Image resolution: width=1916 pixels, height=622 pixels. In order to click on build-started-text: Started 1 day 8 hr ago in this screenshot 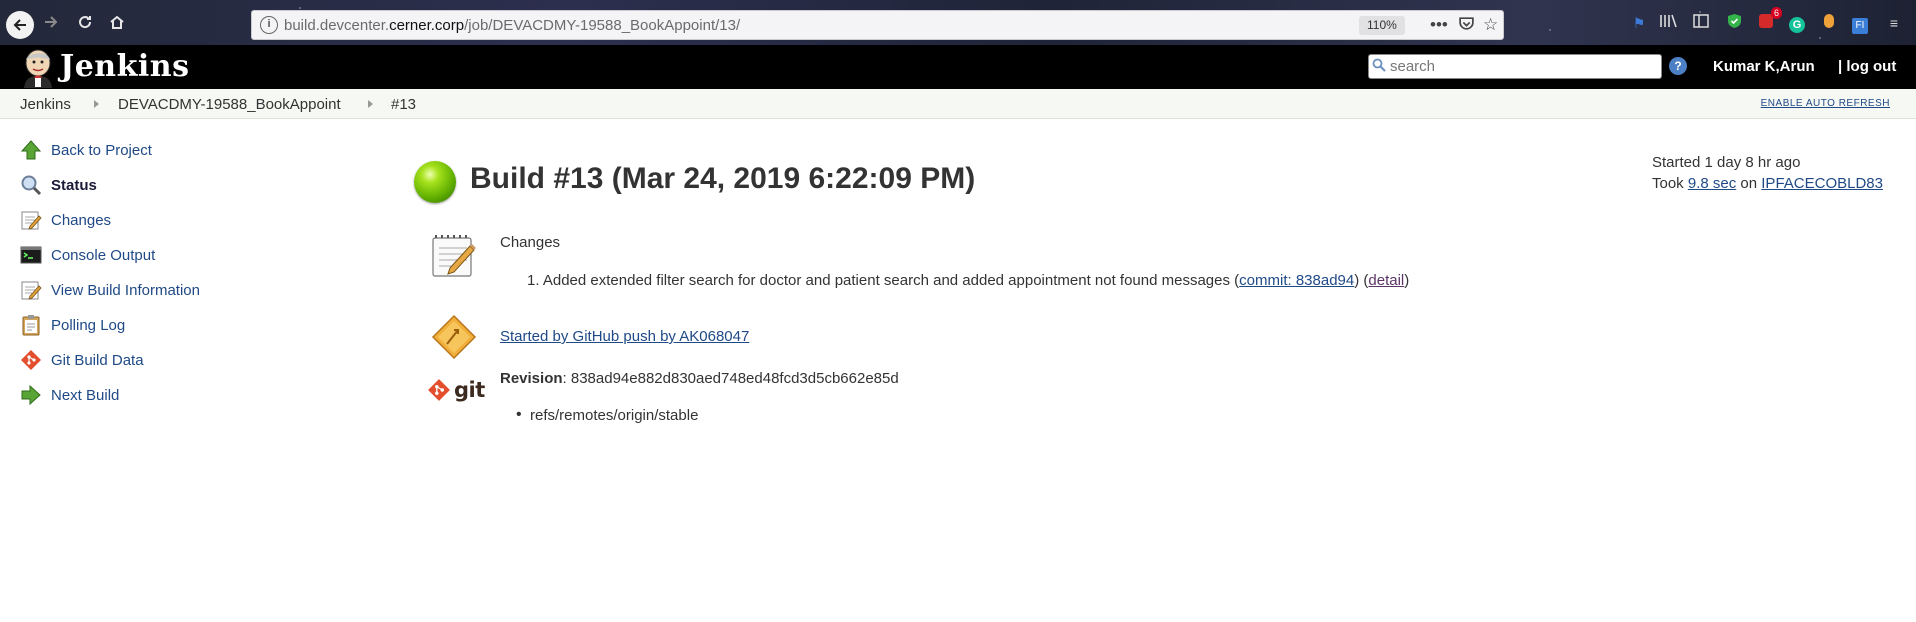, I will do `click(1726, 162)`.